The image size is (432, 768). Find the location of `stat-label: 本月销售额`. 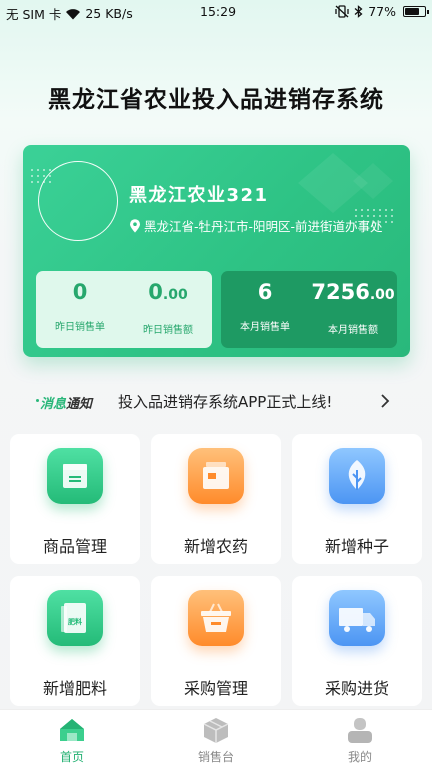

stat-label: 本月销售额 is located at coordinates (353, 330).